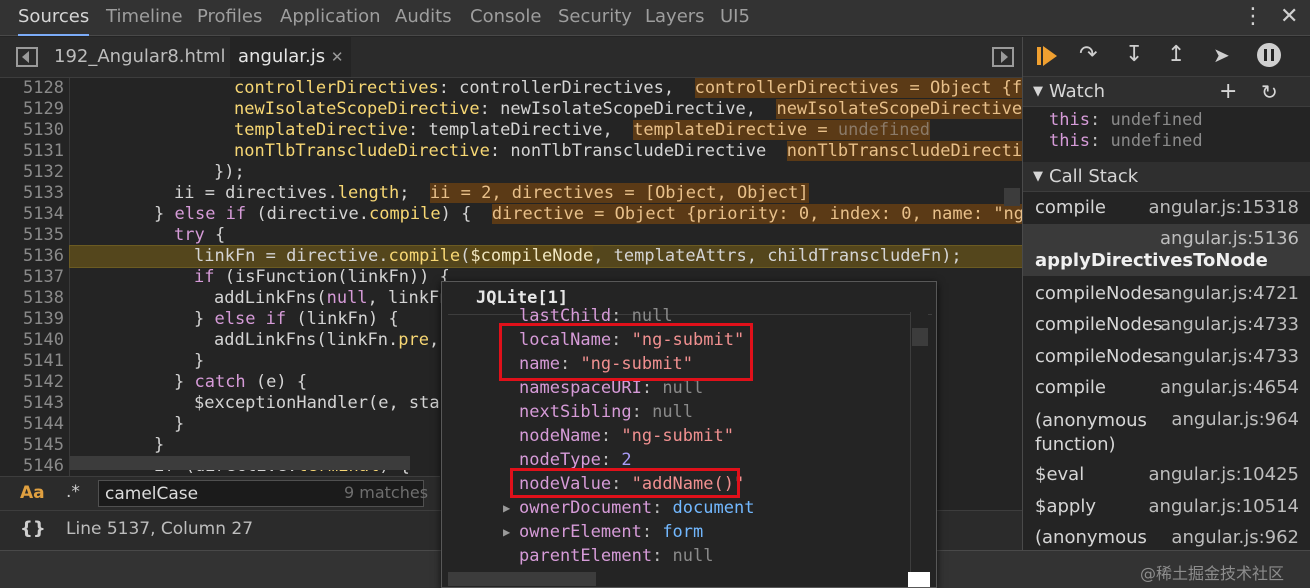 The width and height of the screenshot is (1310, 588). I want to click on vertical-scrollbar, so click(1012, 197).